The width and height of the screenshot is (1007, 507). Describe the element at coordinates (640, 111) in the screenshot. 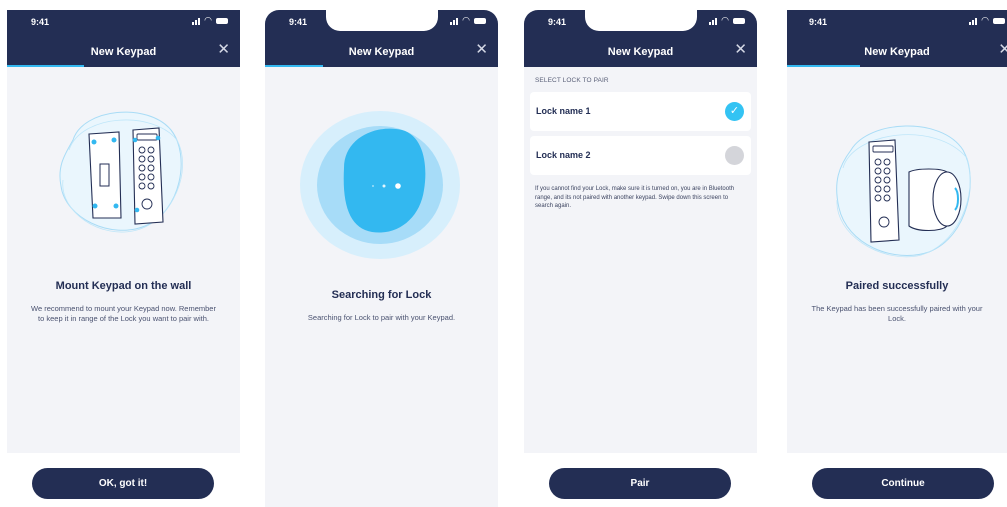

I see `lock-option-1: Lock name 1 ✓` at that location.